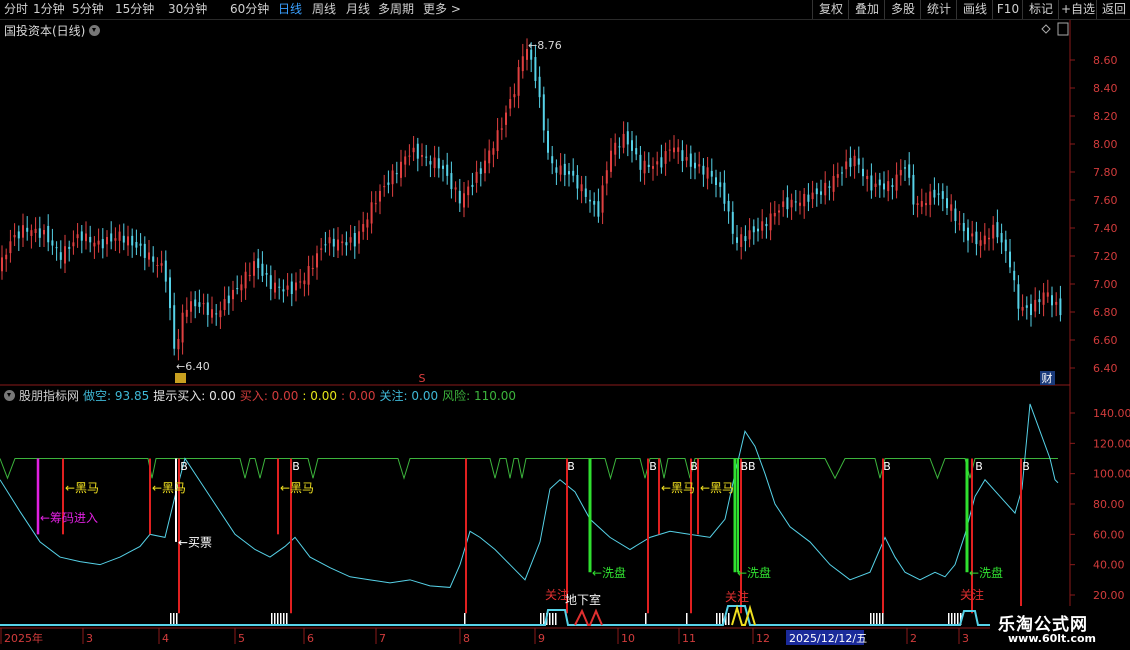  What do you see at coordinates (1105, 312) in the screenshot?
I see `price-tick-label: 6.80` at bounding box center [1105, 312].